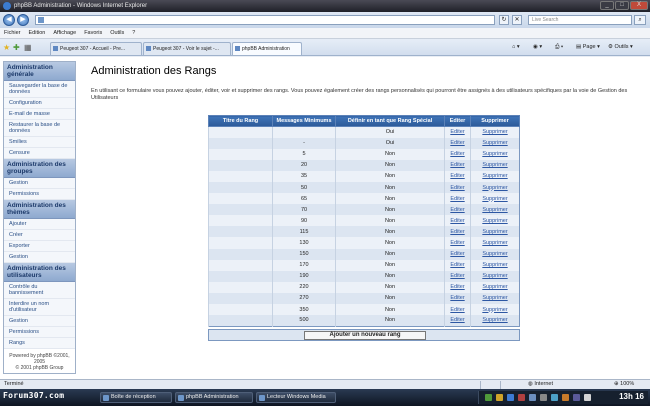  I want to click on page-menu-button: ▤ Page ▾, so click(588, 47).